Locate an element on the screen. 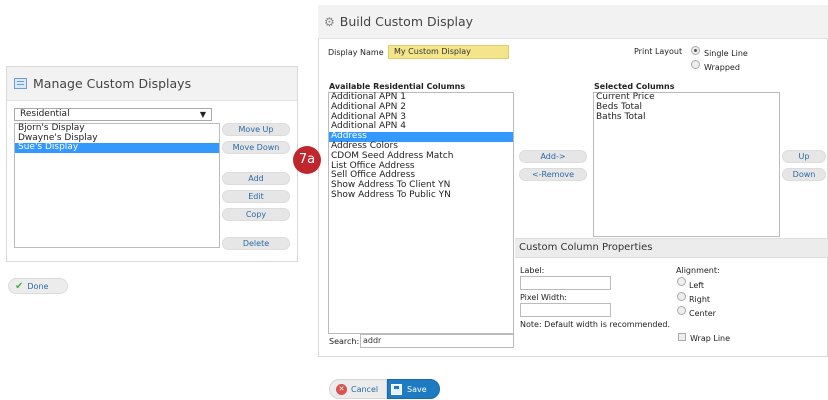  align-left-radio is located at coordinates (681, 281).